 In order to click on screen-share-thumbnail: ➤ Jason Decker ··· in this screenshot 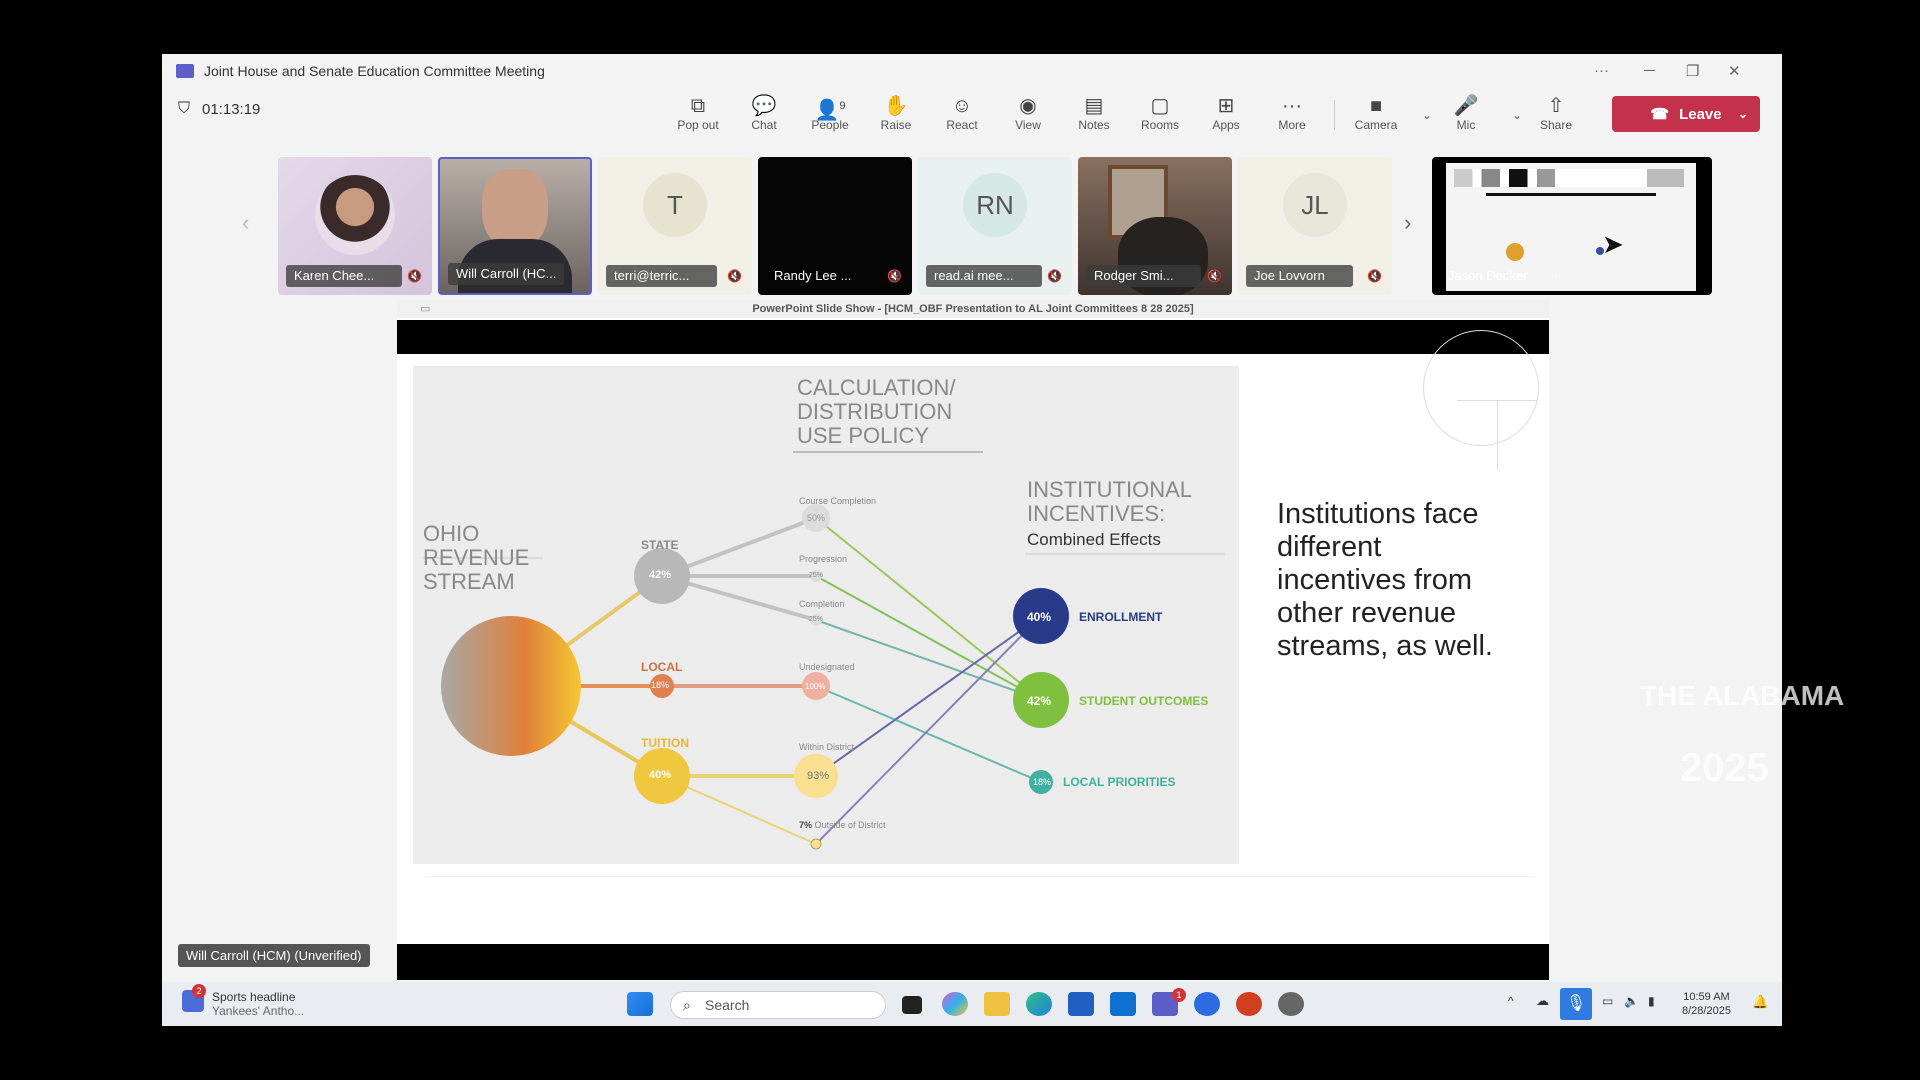, I will do `click(1572, 226)`.